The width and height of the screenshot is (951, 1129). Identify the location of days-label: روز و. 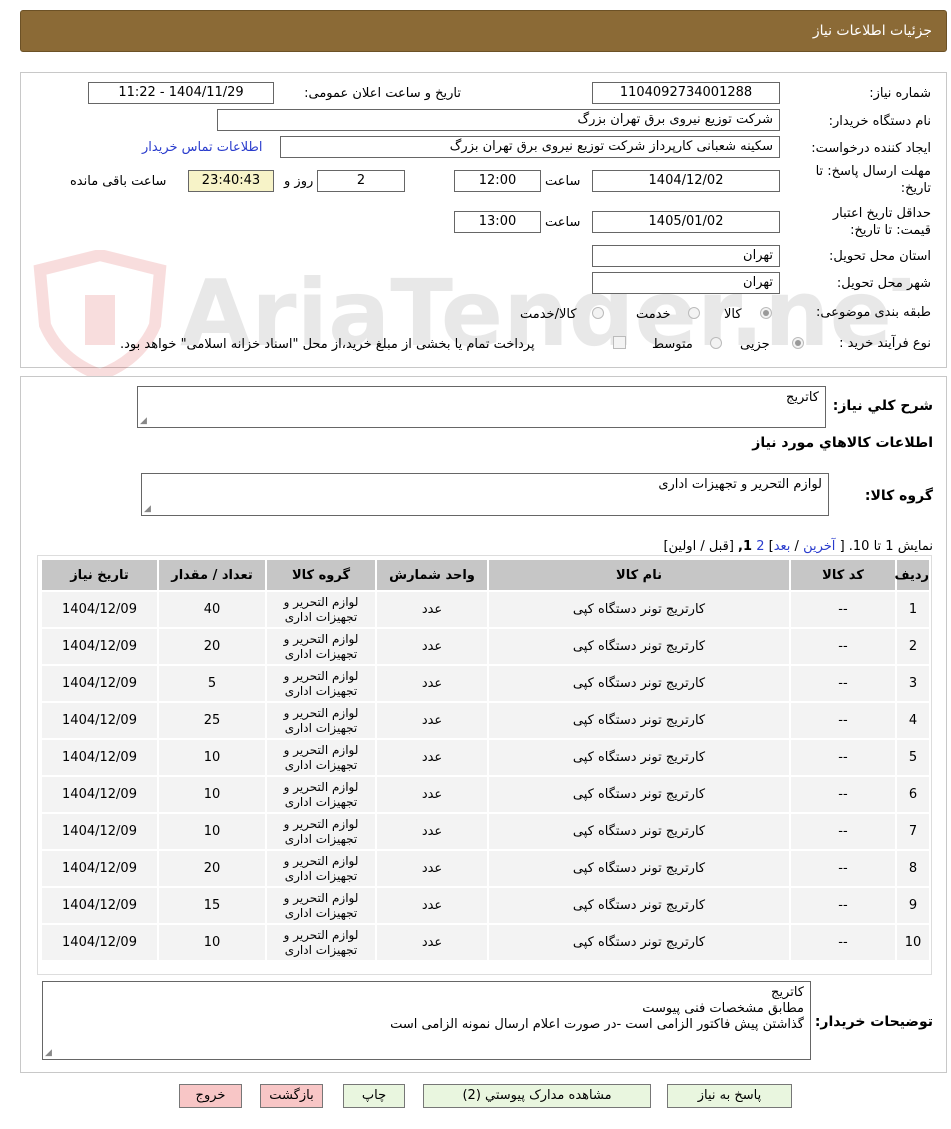
(299, 181).